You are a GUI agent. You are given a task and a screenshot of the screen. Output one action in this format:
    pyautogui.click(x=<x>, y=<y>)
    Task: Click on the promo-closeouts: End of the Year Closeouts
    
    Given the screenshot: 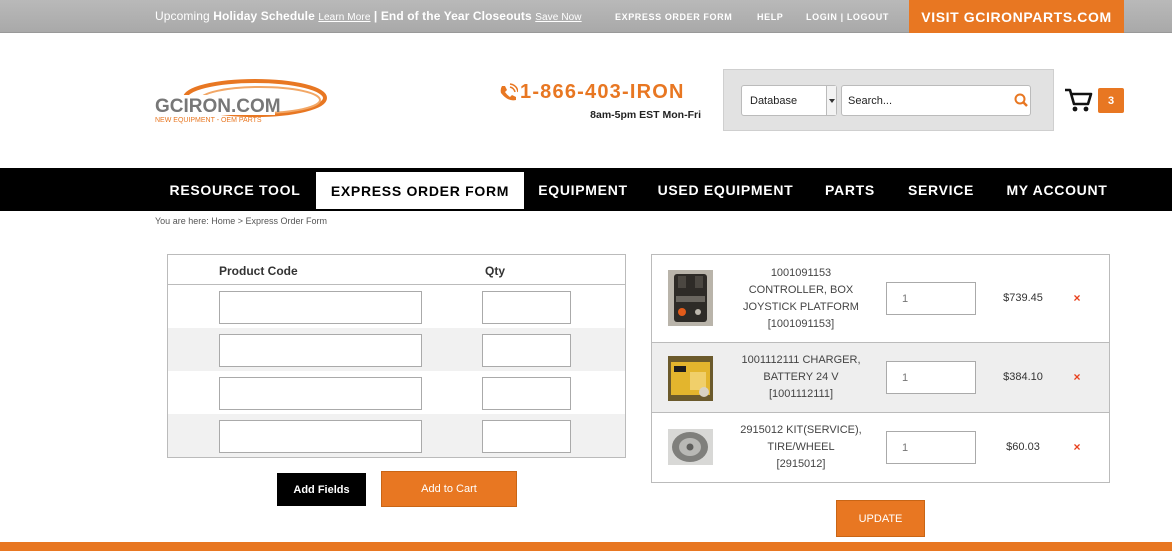 What is the action you would take?
    pyautogui.click(x=456, y=16)
    